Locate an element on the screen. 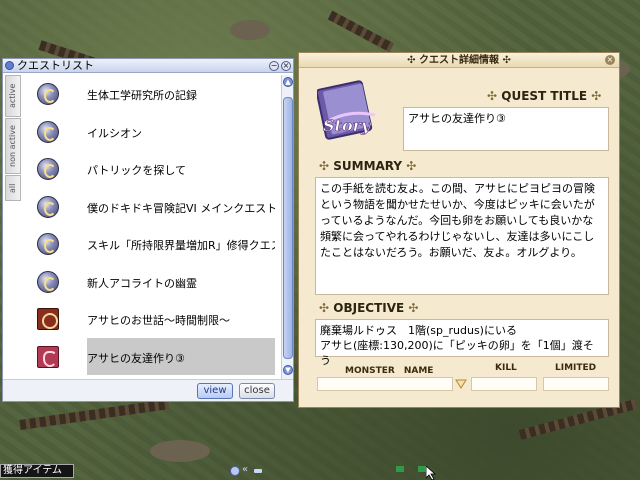  quest-list-item-selected: アサヒの友達作り③ is located at coordinates (153, 356).